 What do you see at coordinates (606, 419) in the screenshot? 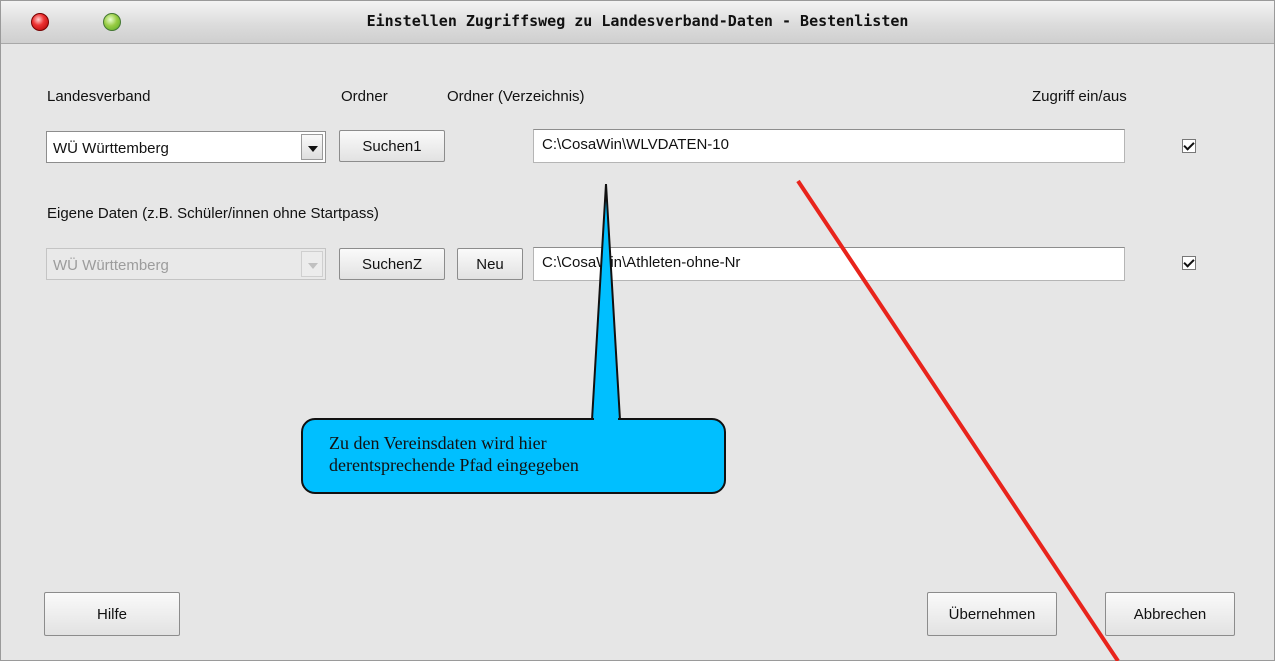
I see `callout-seam` at bounding box center [606, 419].